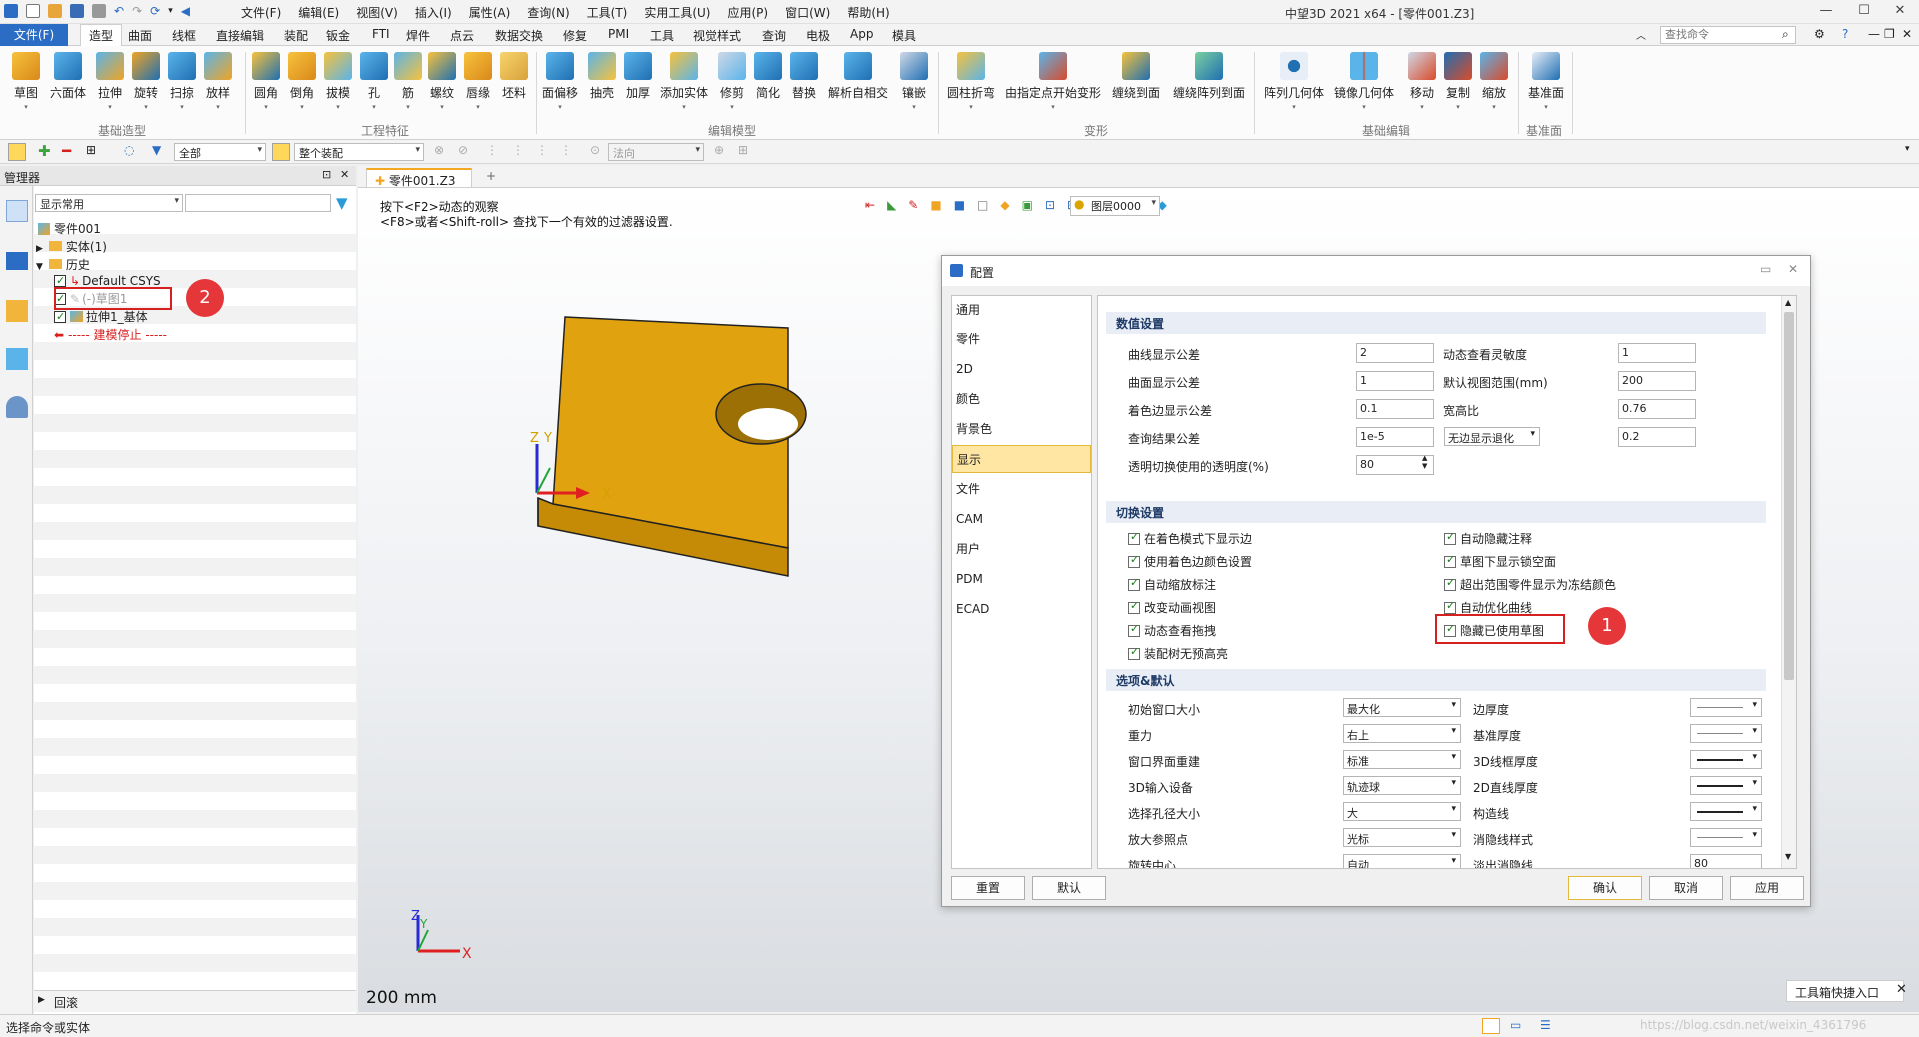  Describe the element at coordinates (548, 12) in the screenshot. I see `menu-query: 查询(N)` at that location.